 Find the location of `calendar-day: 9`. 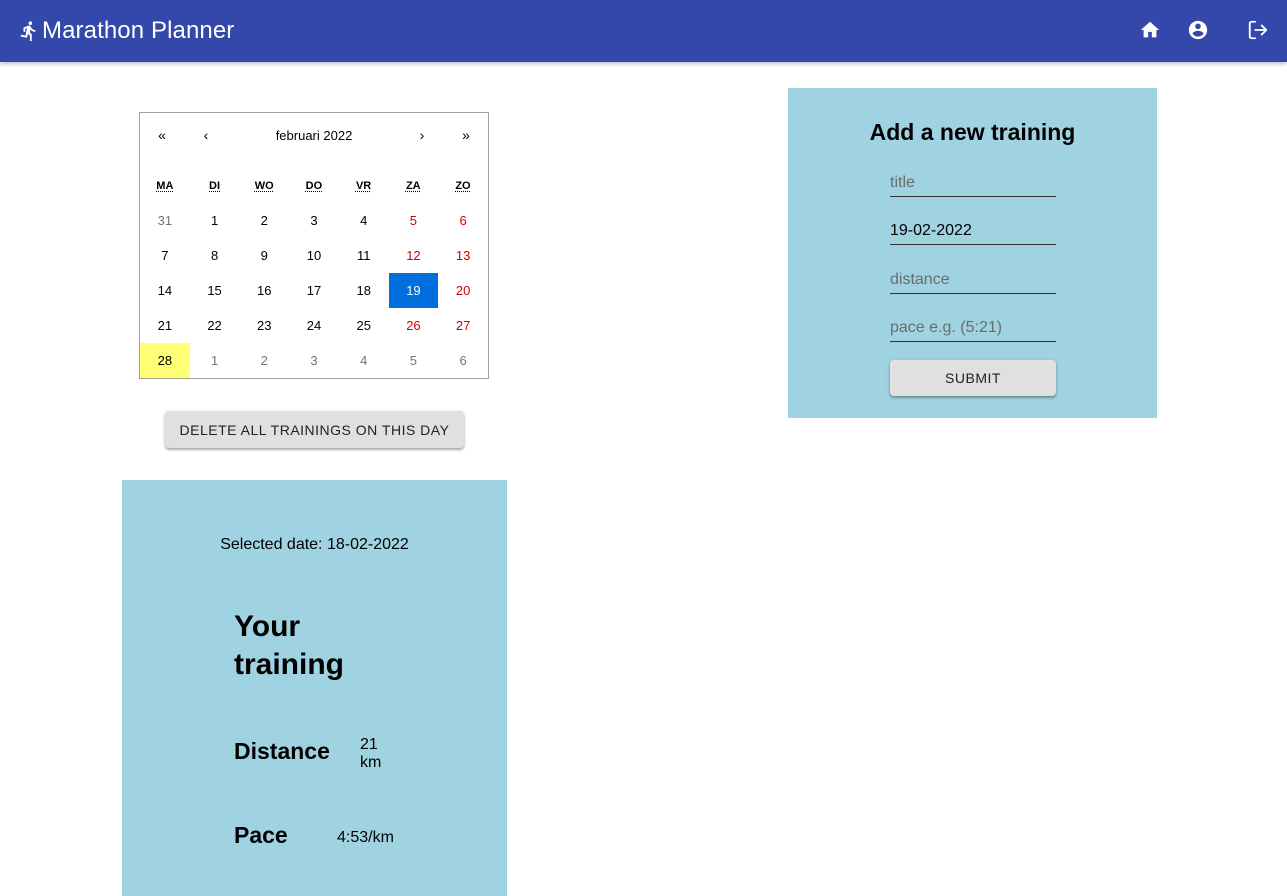

calendar-day: 9 is located at coordinates (264, 255).